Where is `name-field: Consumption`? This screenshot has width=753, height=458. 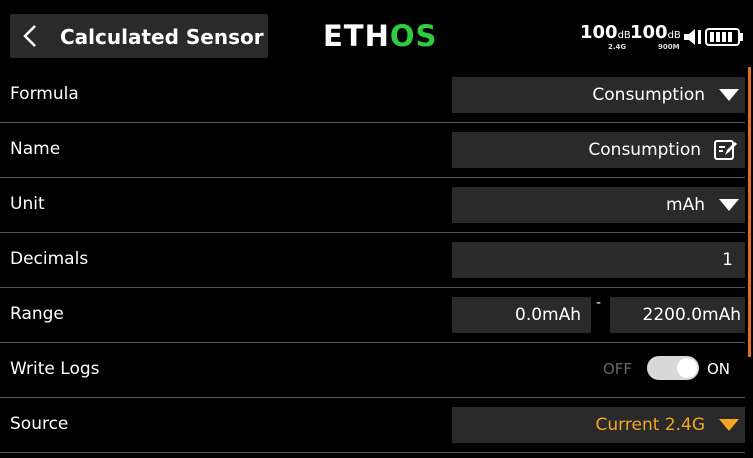 name-field: Consumption is located at coordinates (598, 150).